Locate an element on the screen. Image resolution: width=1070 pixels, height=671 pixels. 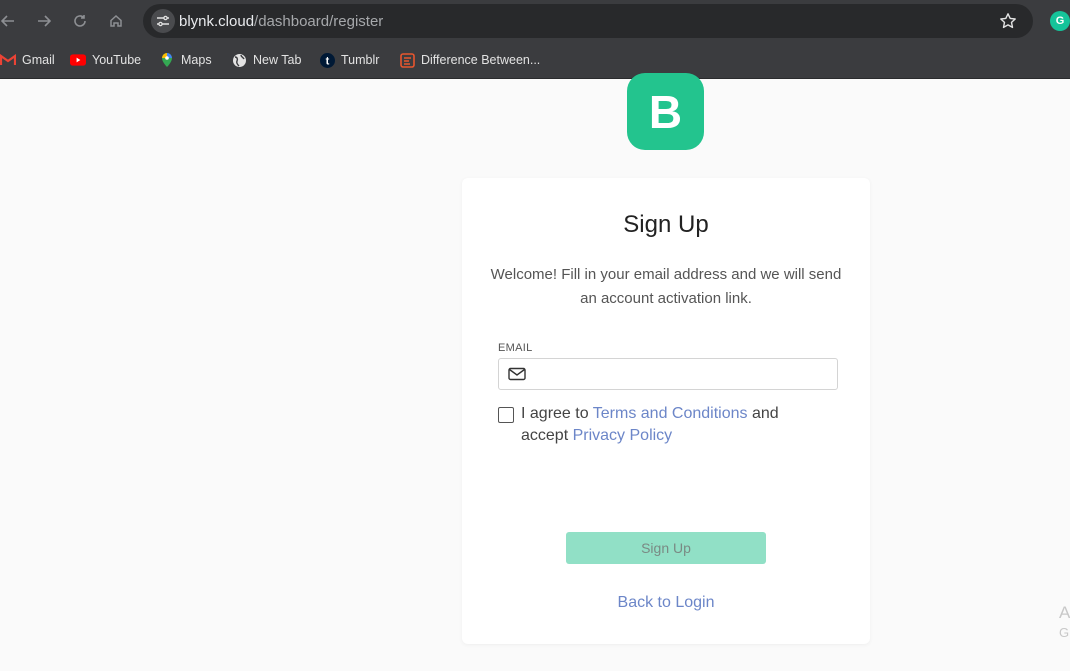
forward-button is located at coordinates (44, 21).